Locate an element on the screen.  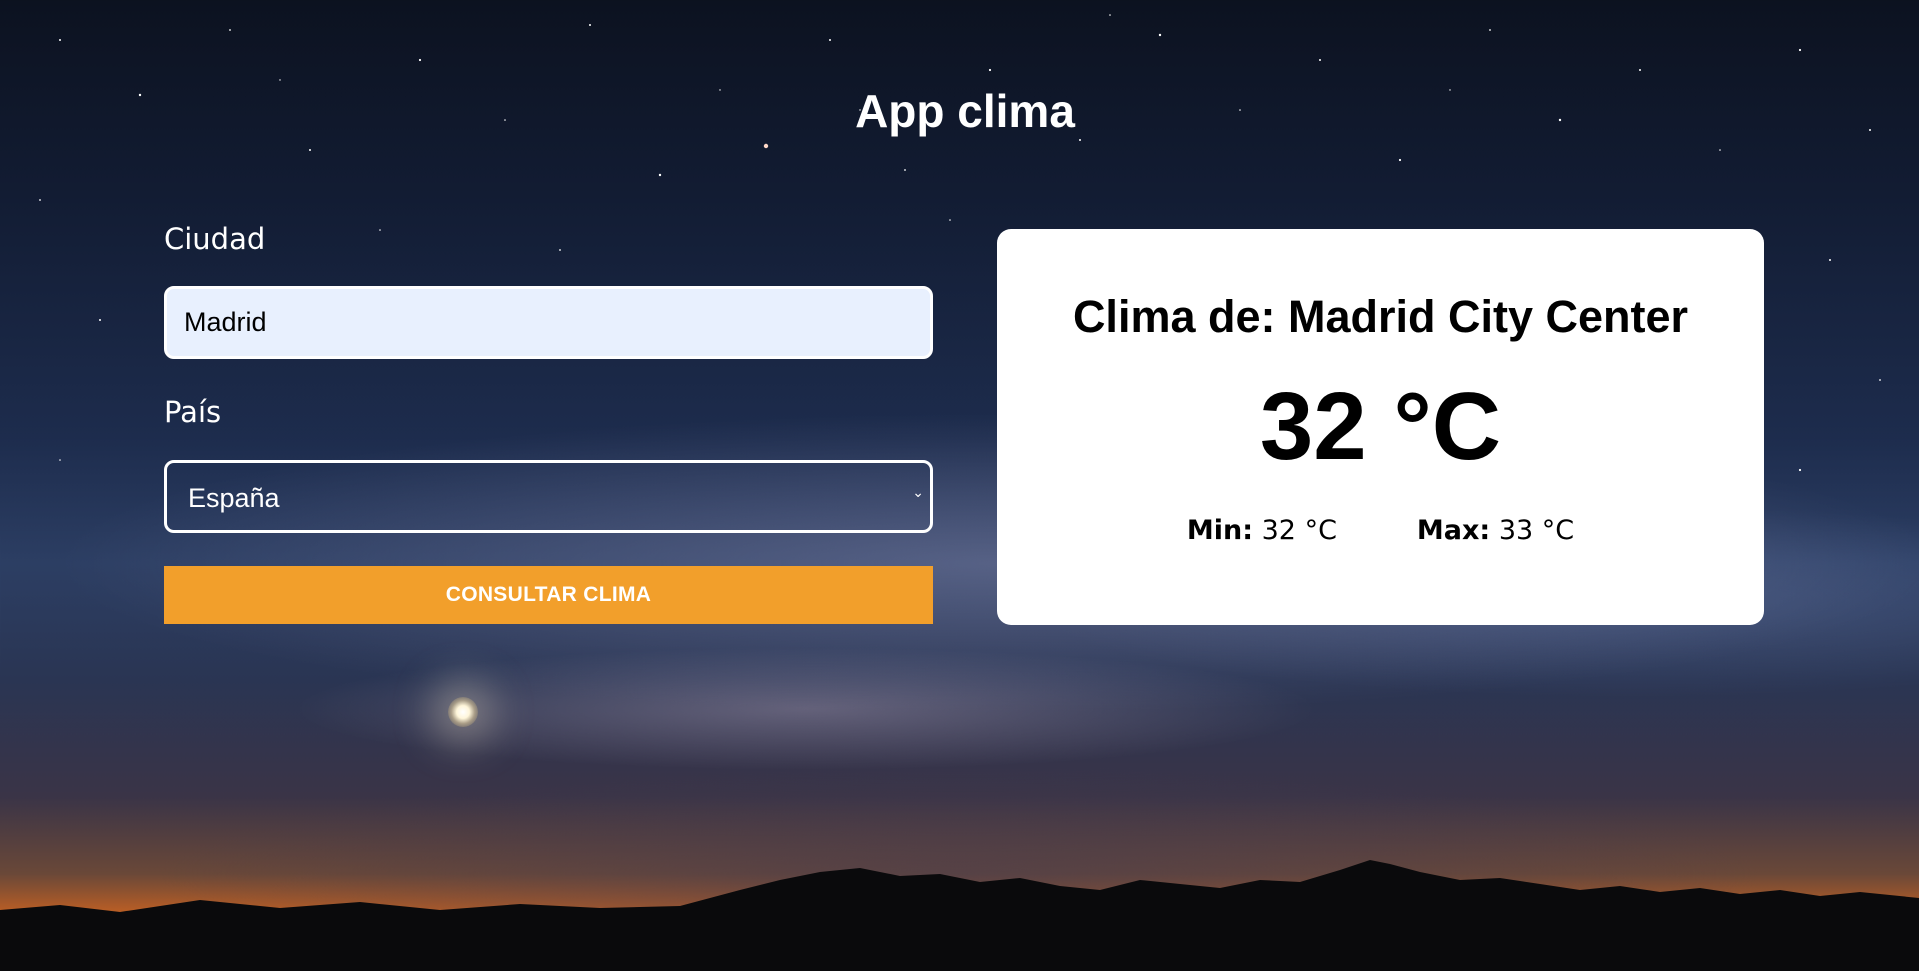
chevron-down-icon: ⌄ is located at coordinates (918, 493).